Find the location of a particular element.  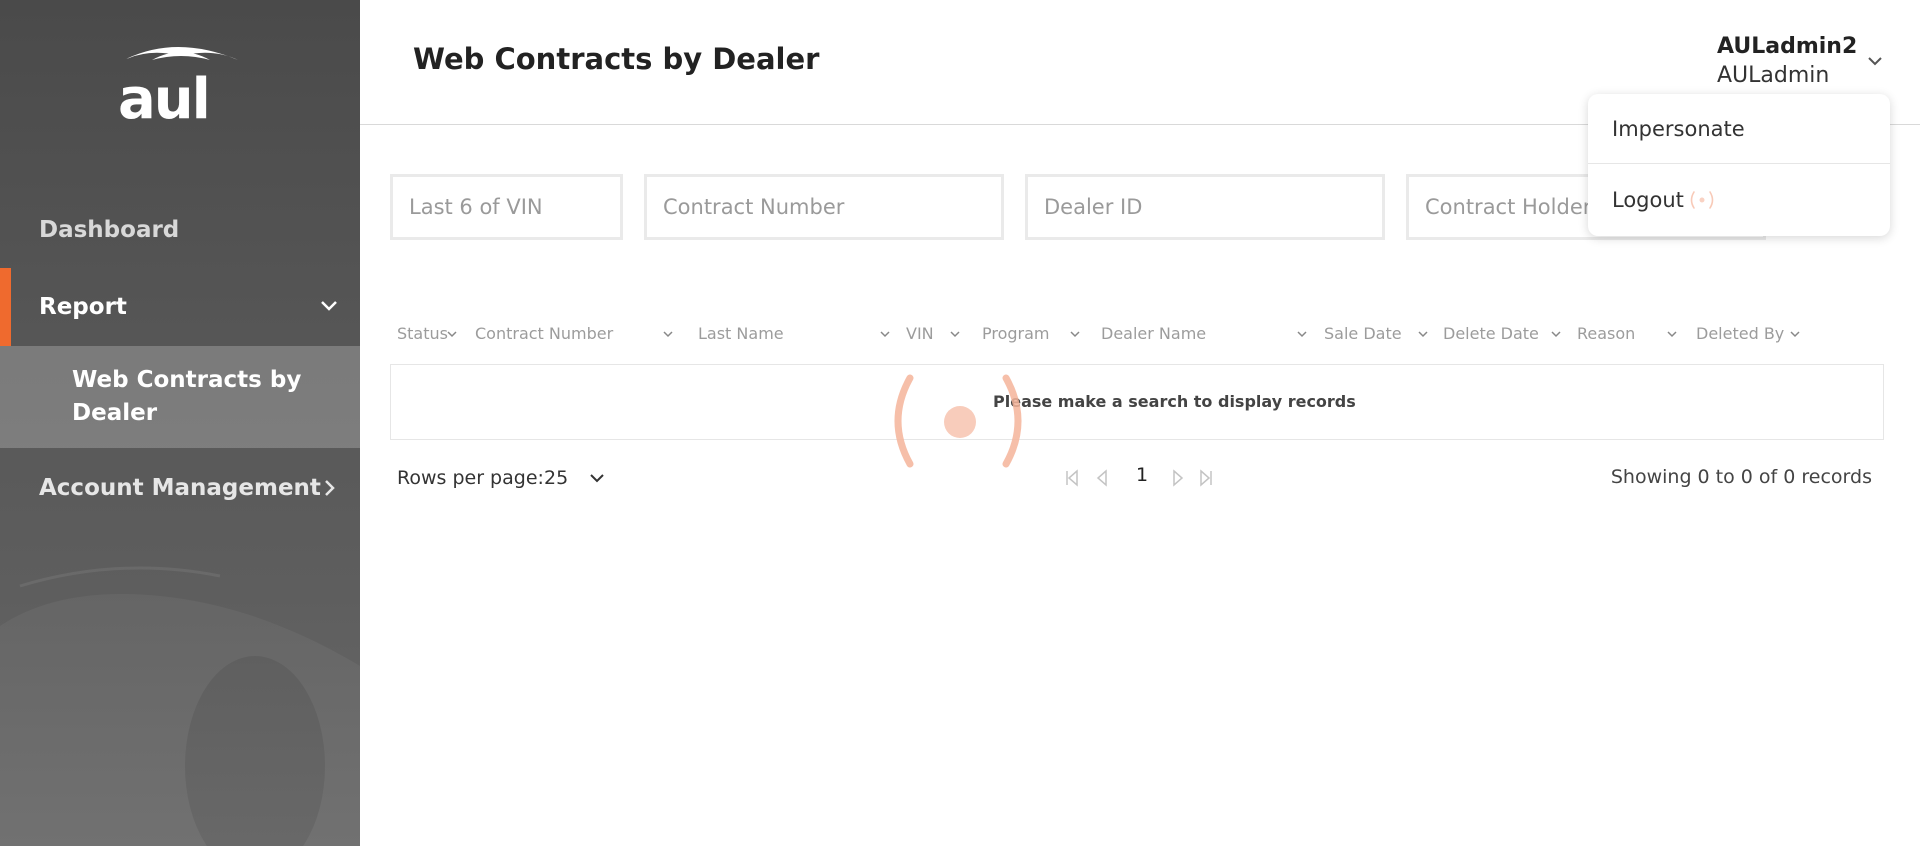

column-label: Status is located at coordinates (422, 333).